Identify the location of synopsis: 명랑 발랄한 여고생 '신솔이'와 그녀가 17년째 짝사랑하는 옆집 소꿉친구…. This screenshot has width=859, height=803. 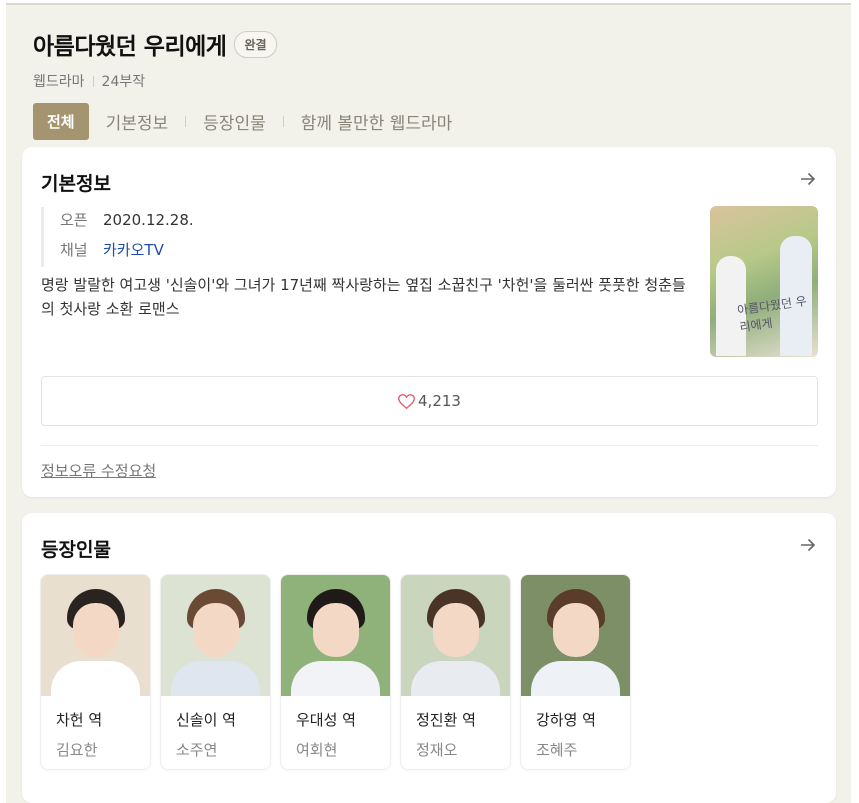
(363, 297).